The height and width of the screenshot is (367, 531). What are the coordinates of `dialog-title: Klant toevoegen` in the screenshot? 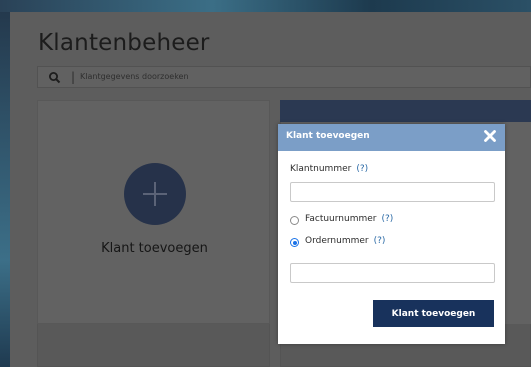 It's located at (328, 136).